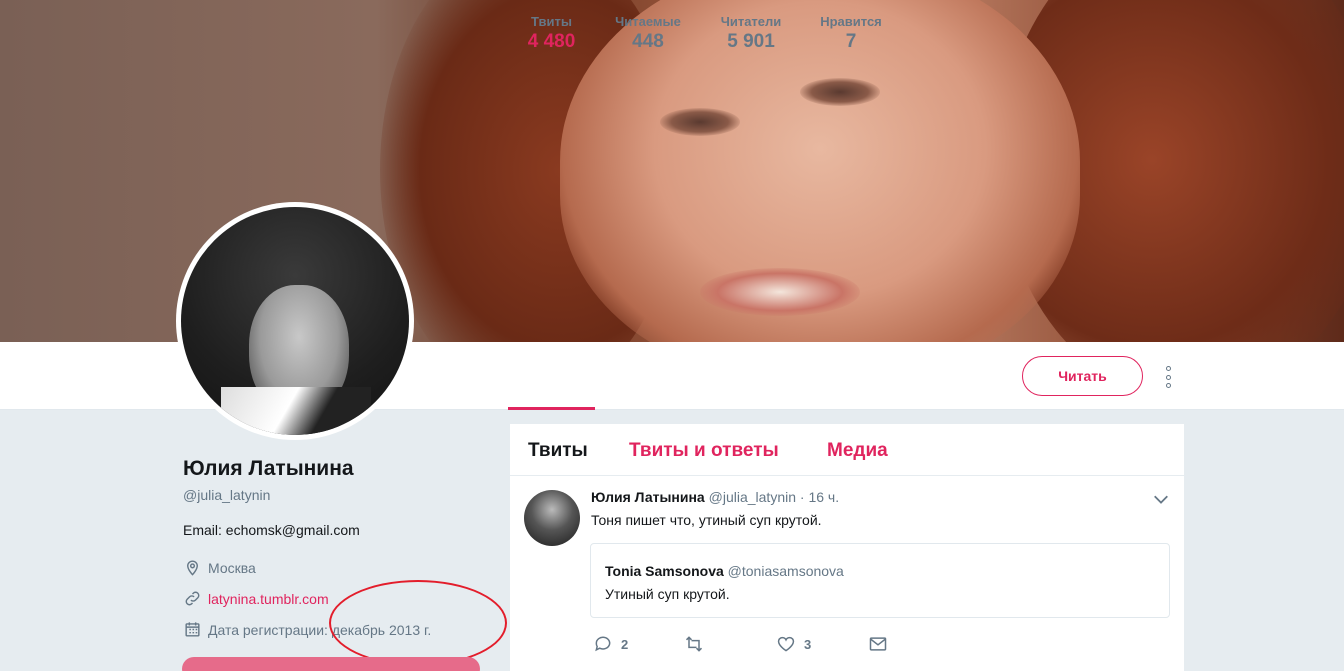 The image size is (1344, 671). Describe the element at coordinates (751, 21) in the screenshot. I see `stat-followers-label: Читатели` at that location.